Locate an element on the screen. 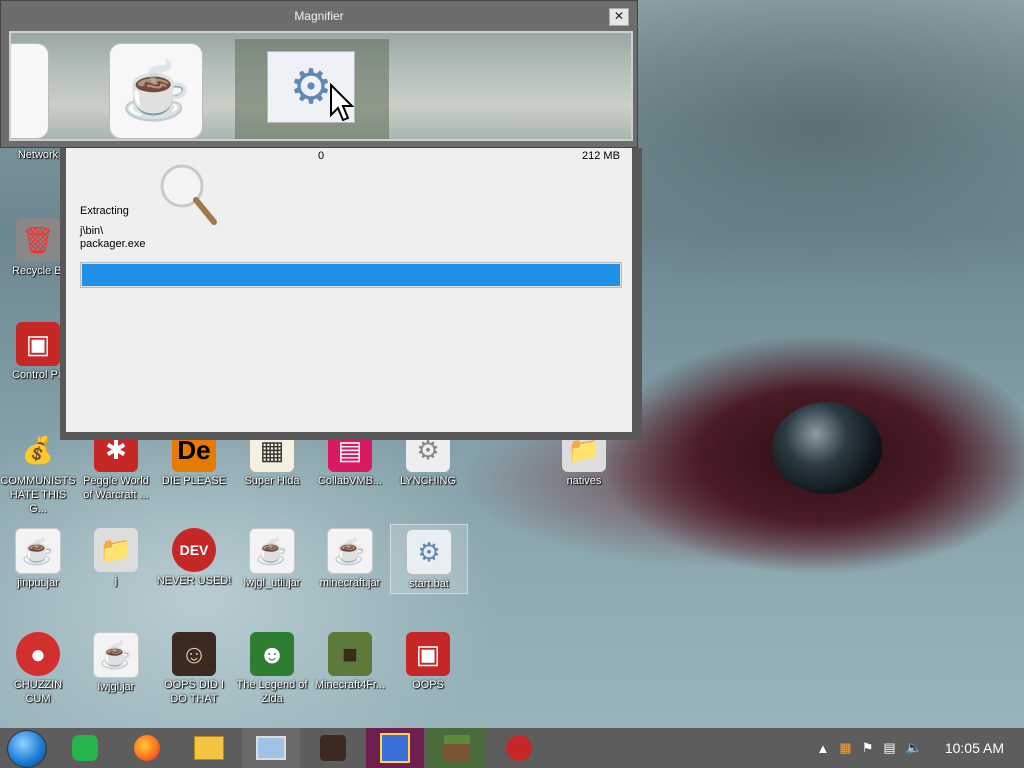  portrait-icon: ☺ is located at coordinates (194, 654).